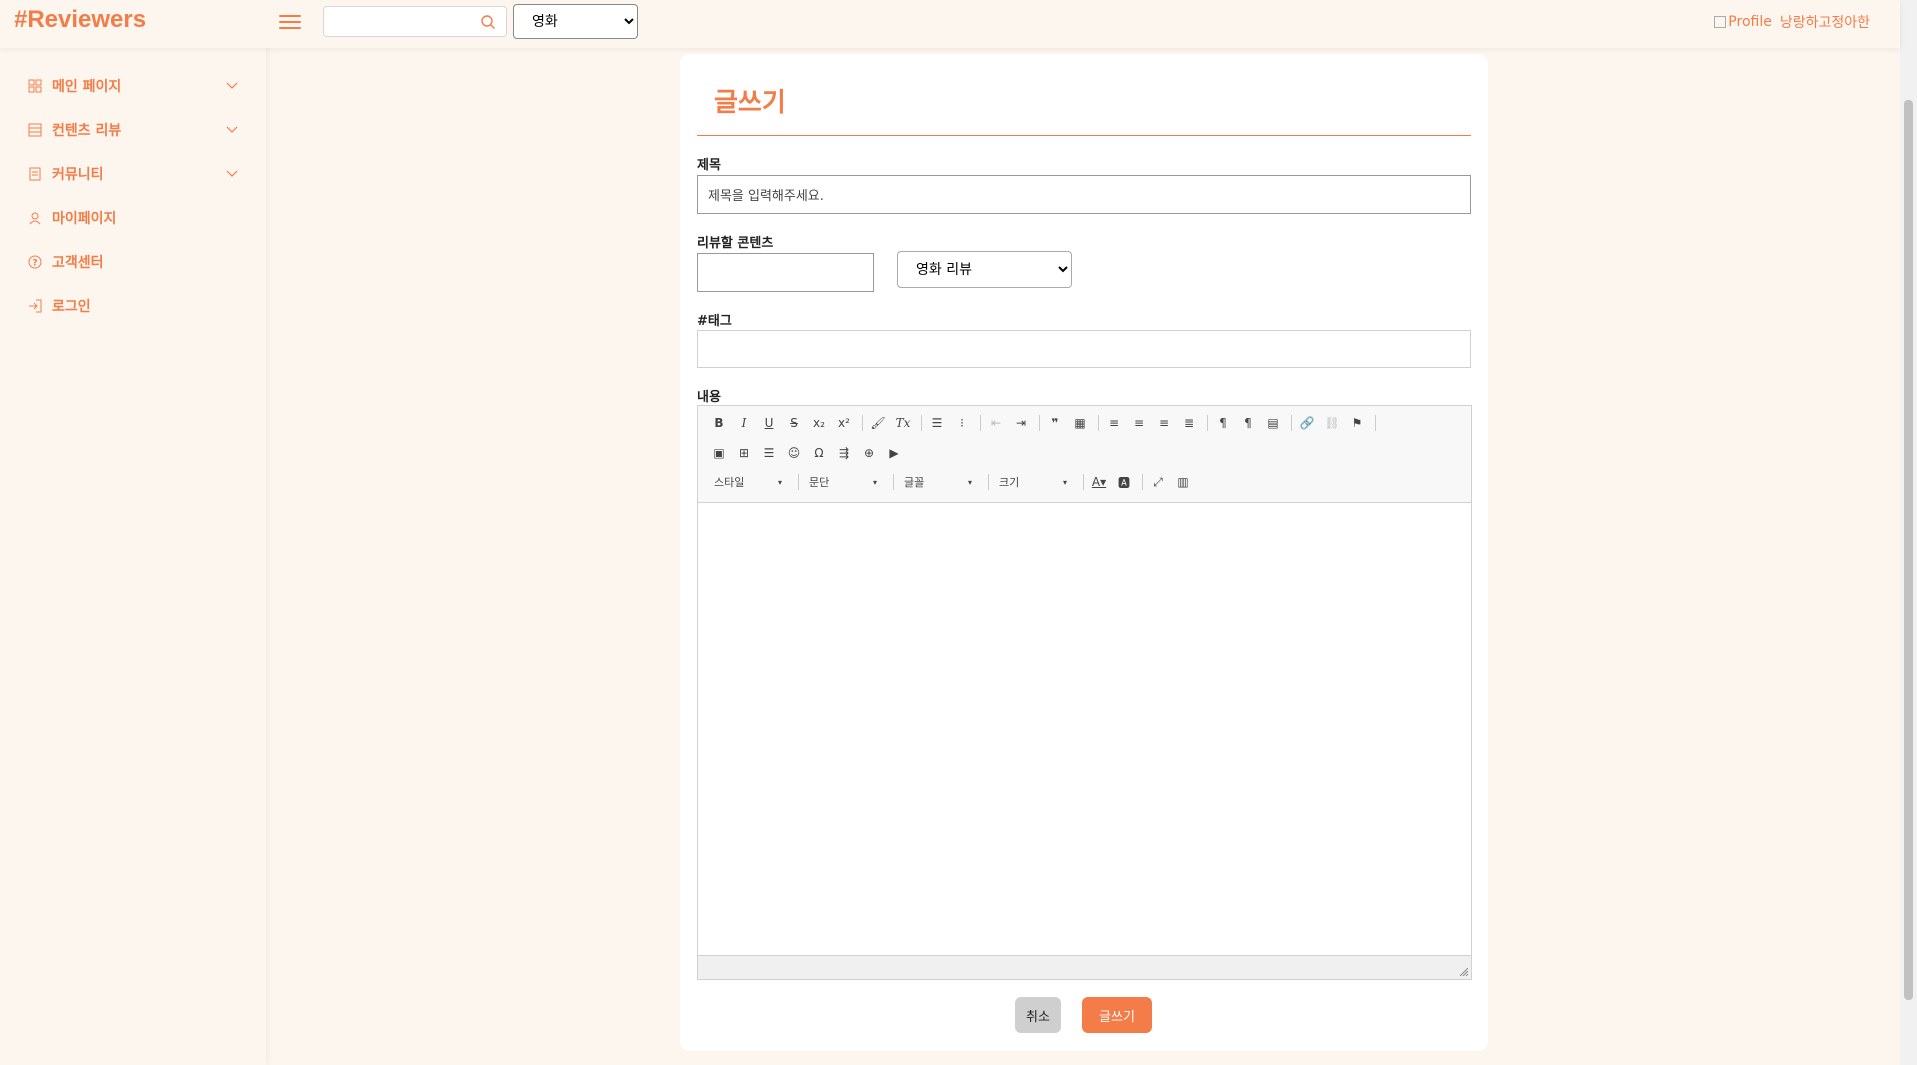 This screenshot has width=1917, height=1065. What do you see at coordinates (750, 103) in the screenshot?
I see `page-title: 글쓰기` at bounding box center [750, 103].